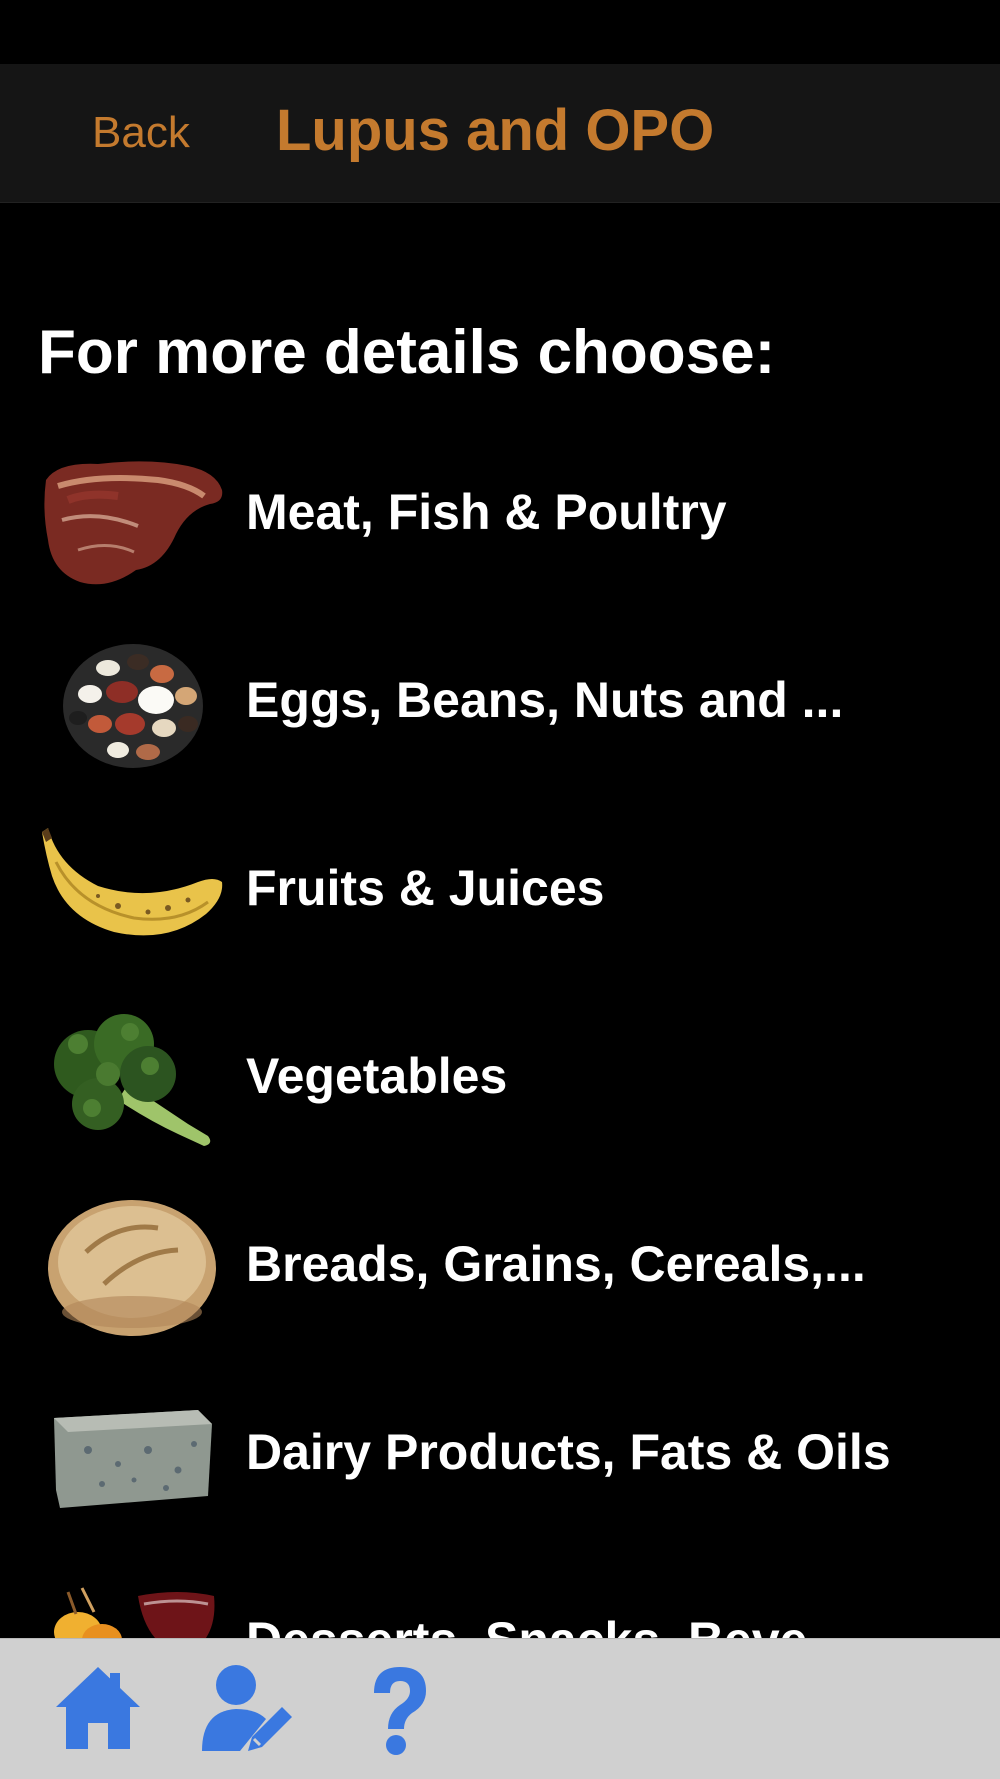  I want to click on beans-icon, so click(133, 703).